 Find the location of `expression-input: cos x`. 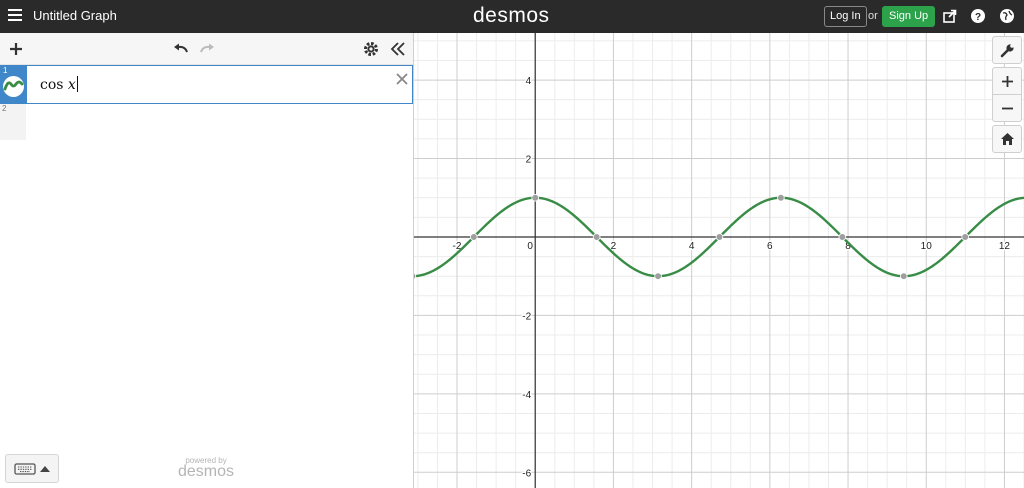

expression-input: cos x is located at coordinates (59, 84).